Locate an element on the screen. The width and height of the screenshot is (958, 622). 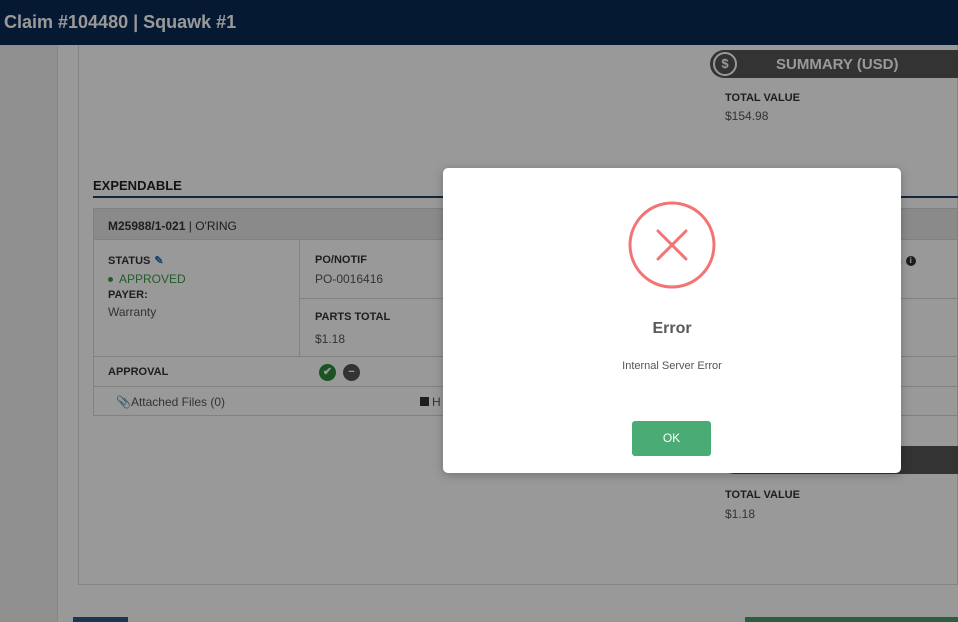
dialog-title: Error is located at coordinates (672, 328).